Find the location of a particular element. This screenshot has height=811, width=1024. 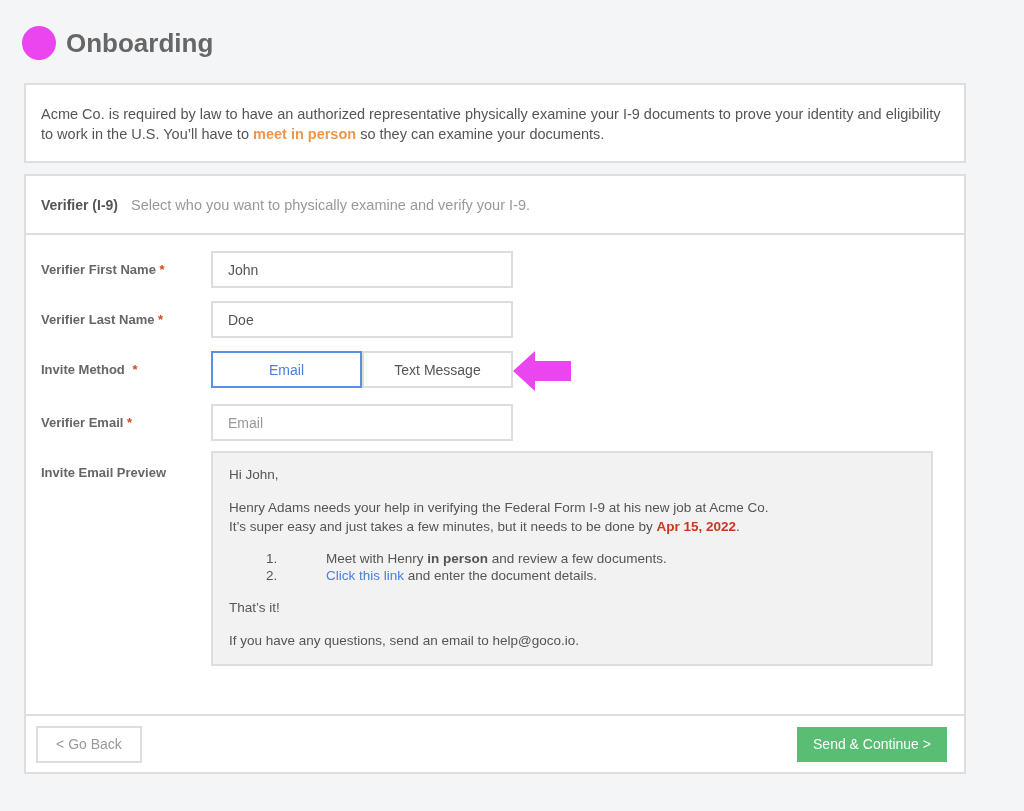

email-body-text: It’s super easy and just takes a few minutes, but it needs to be done by Apr 15, 2022. is located at coordinates (485, 527).